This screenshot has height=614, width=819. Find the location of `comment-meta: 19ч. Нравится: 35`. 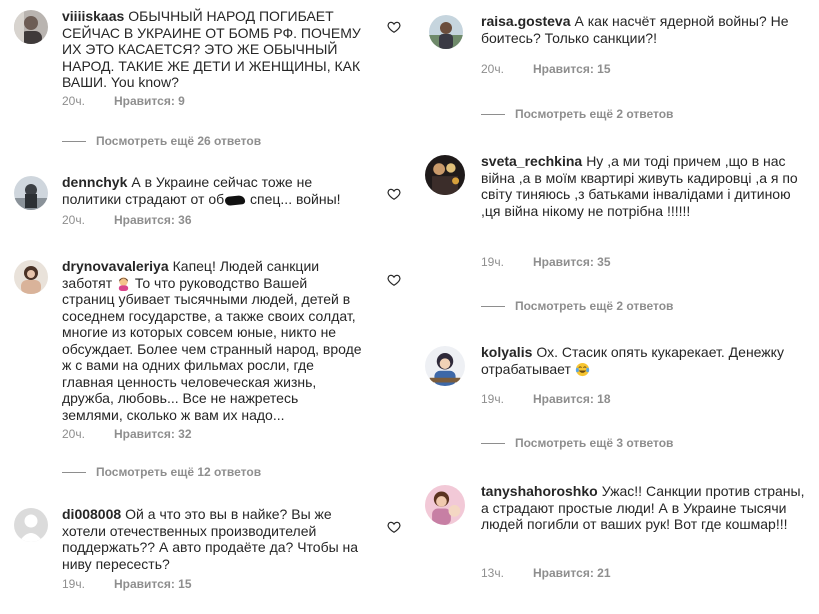

comment-meta: 19ч. Нравится: 35 is located at coordinates (546, 262).